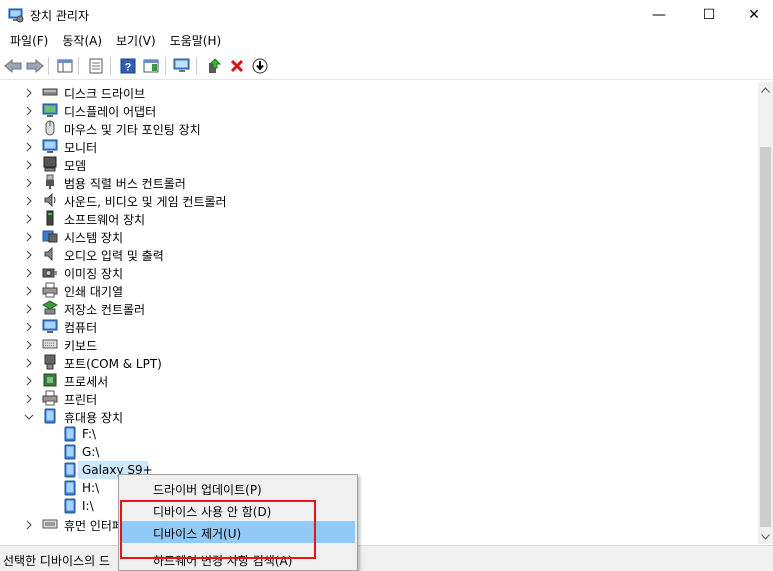  Describe the element at coordinates (379, 506) in the screenshot. I see `tree-child-i-drive: I:\` at that location.